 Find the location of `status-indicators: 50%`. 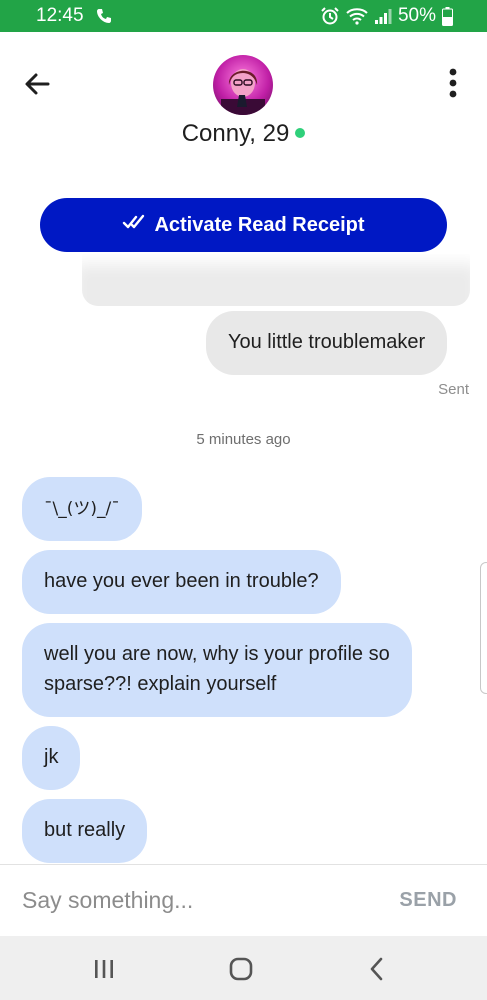

status-indicators: 50% is located at coordinates (386, 16).